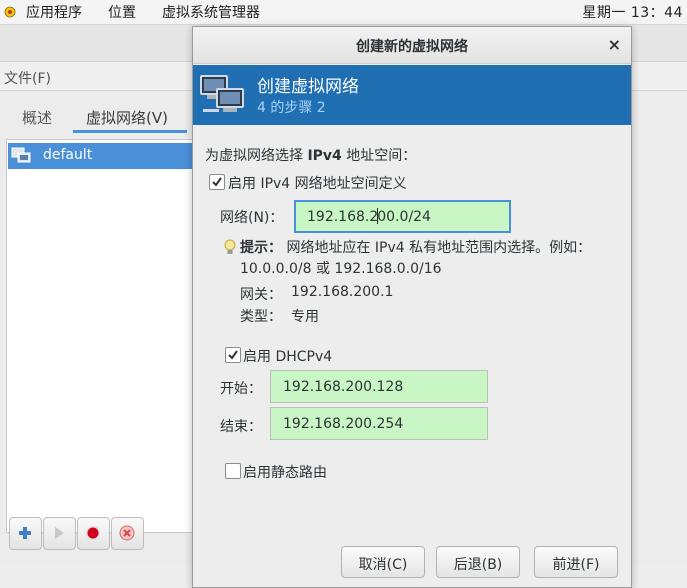 Image resolution: width=687 pixels, height=588 pixels. I want to click on delete-network-button, so click(127, 533).